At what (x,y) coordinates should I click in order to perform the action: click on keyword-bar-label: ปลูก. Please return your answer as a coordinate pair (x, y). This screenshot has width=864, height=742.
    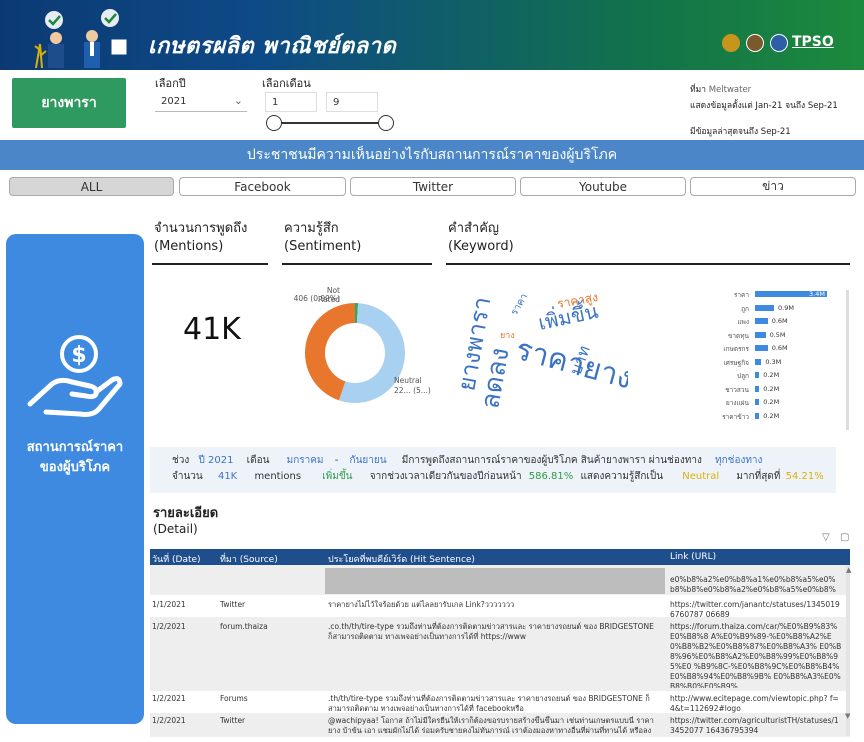
    Looking at the image, I should click on (742, 376).